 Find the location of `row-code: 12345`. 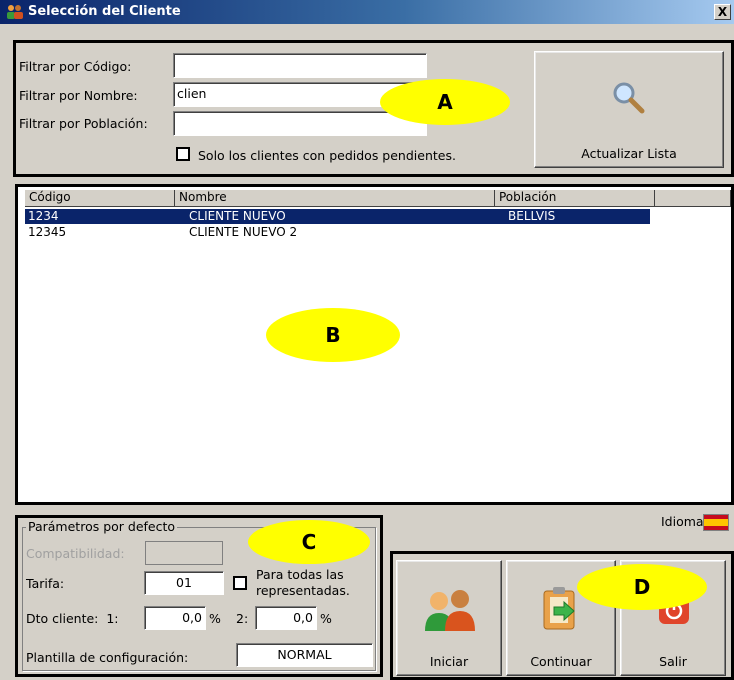

row-code: 12345 is located at coordinates (47, 232).